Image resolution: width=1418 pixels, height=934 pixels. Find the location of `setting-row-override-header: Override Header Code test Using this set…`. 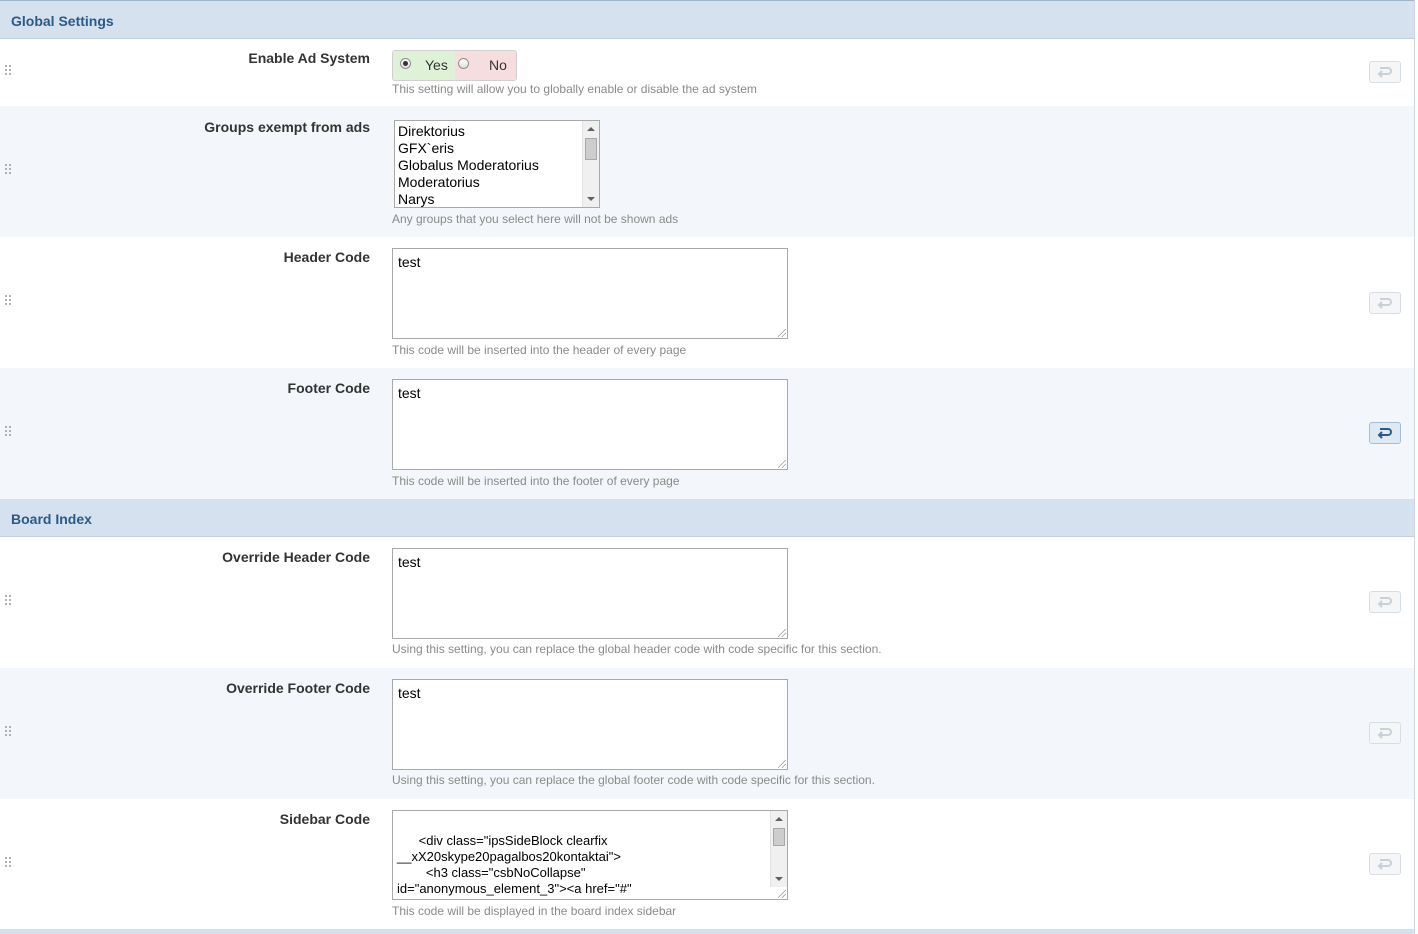

setting-row-override-header: Override Header Code test Using this set… is located at coordinates (707, 602).